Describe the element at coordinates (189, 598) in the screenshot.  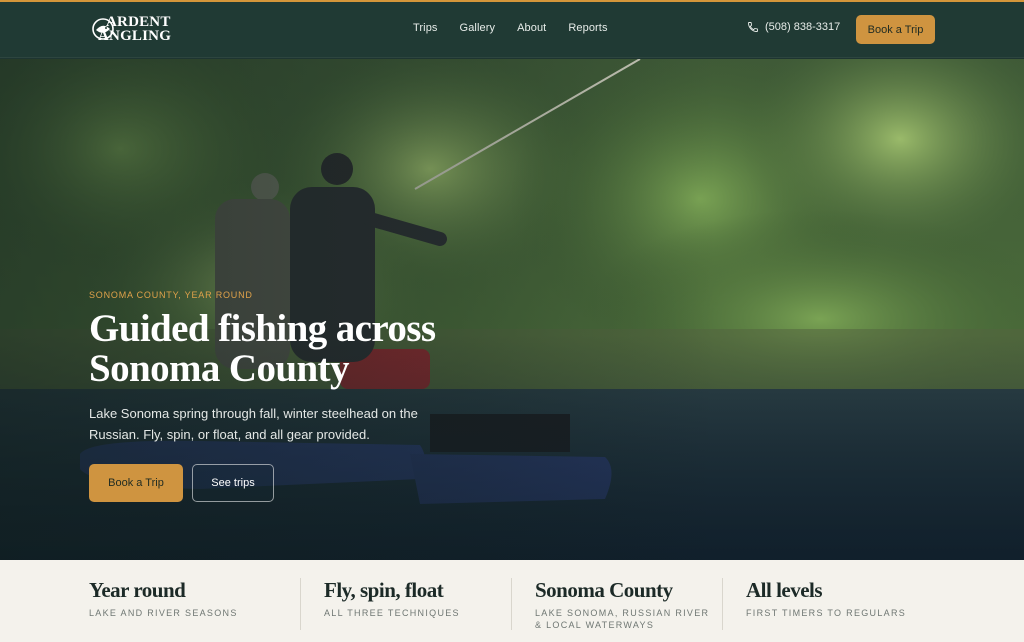
I see `feature-year-round: Year round LAKE AND RIVER SEASONS` at that location.